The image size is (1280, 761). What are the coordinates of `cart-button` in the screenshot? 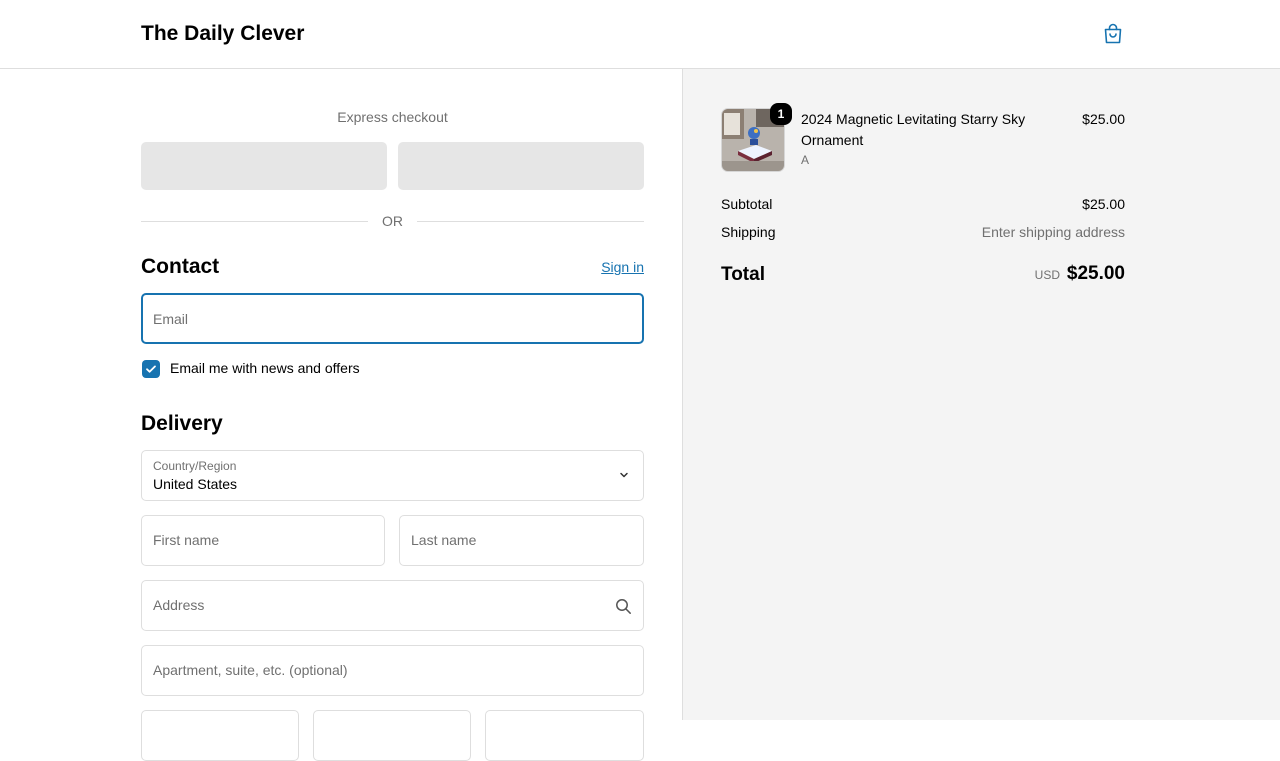 It's located at (1113, 34).